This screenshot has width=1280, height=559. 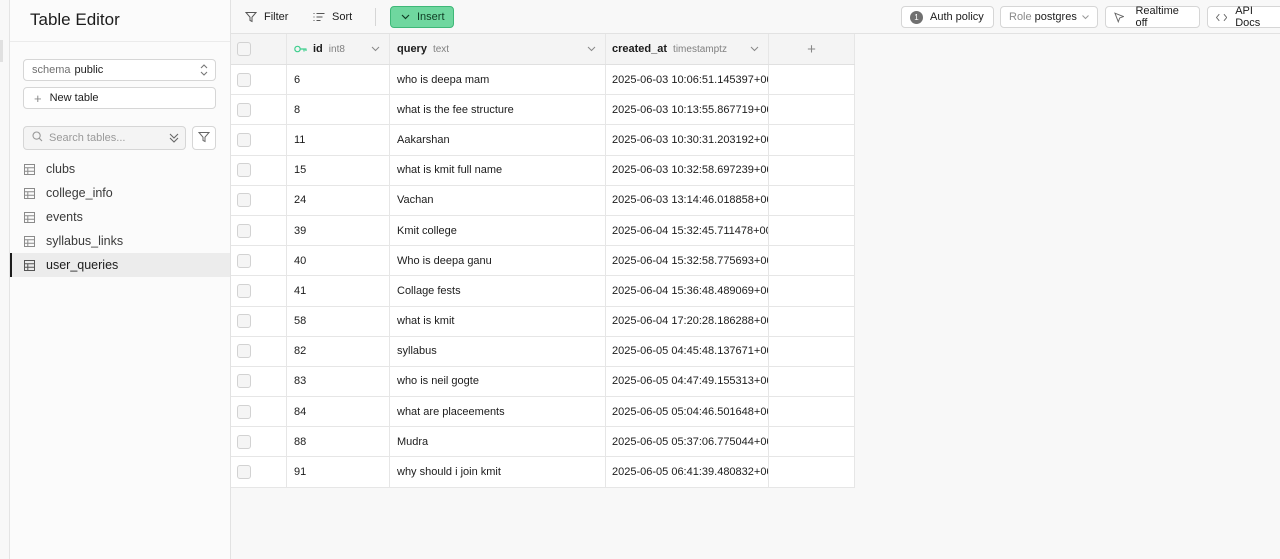 What do you see at coordinates (429, 290) in the screenshot?
I see `cell-query-value: Collage fests` at bounding box center [429, 290].